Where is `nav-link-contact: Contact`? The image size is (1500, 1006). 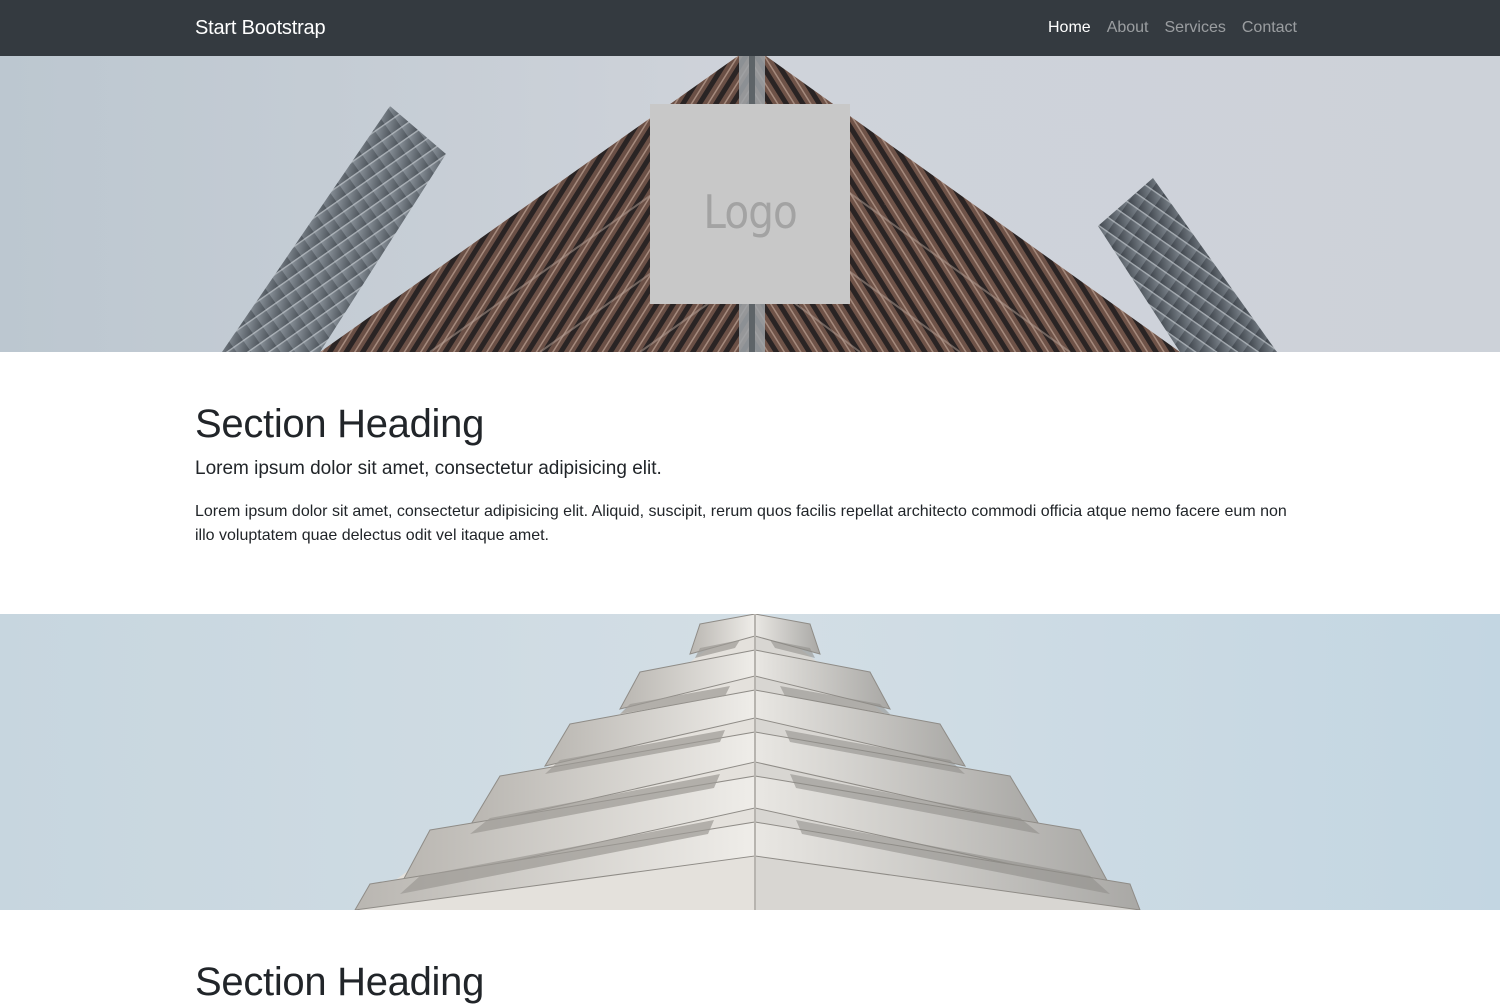
nav-link-contact: Contact is located at coordinates (1269, 27).